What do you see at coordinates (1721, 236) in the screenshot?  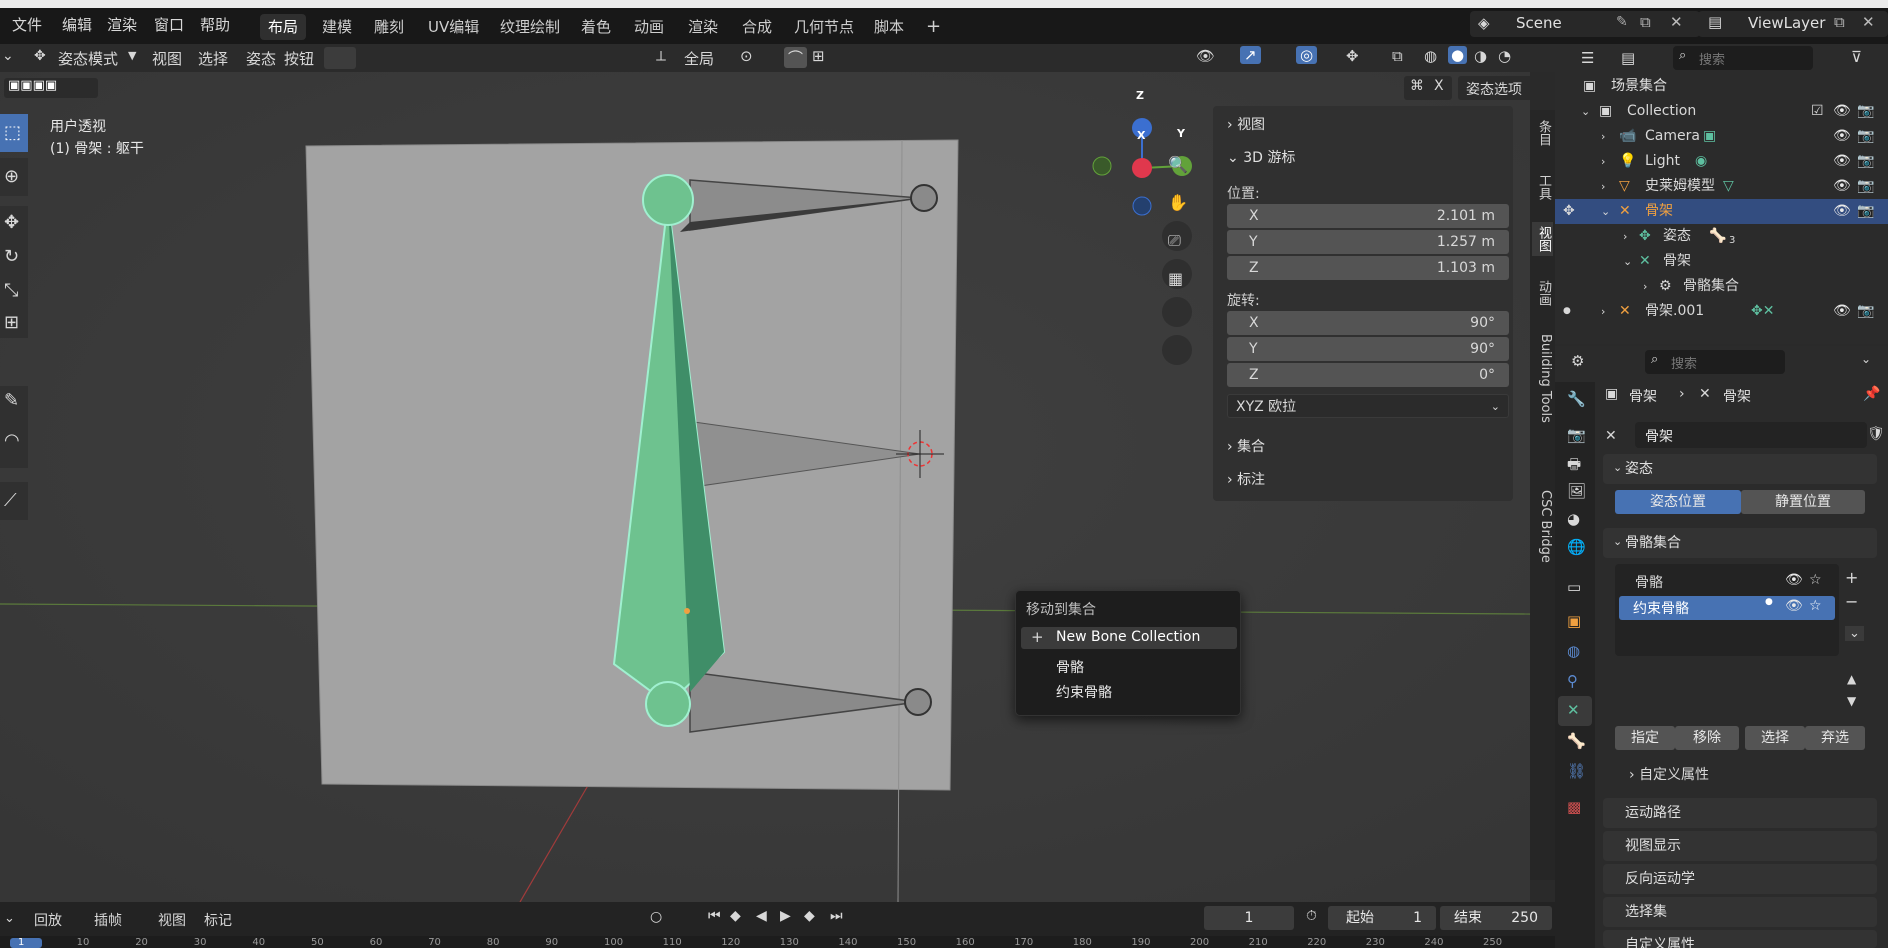 I see `outliner-row-pose: › ✥ 姿态 🦴 3` at bounding box center [1721, 236].